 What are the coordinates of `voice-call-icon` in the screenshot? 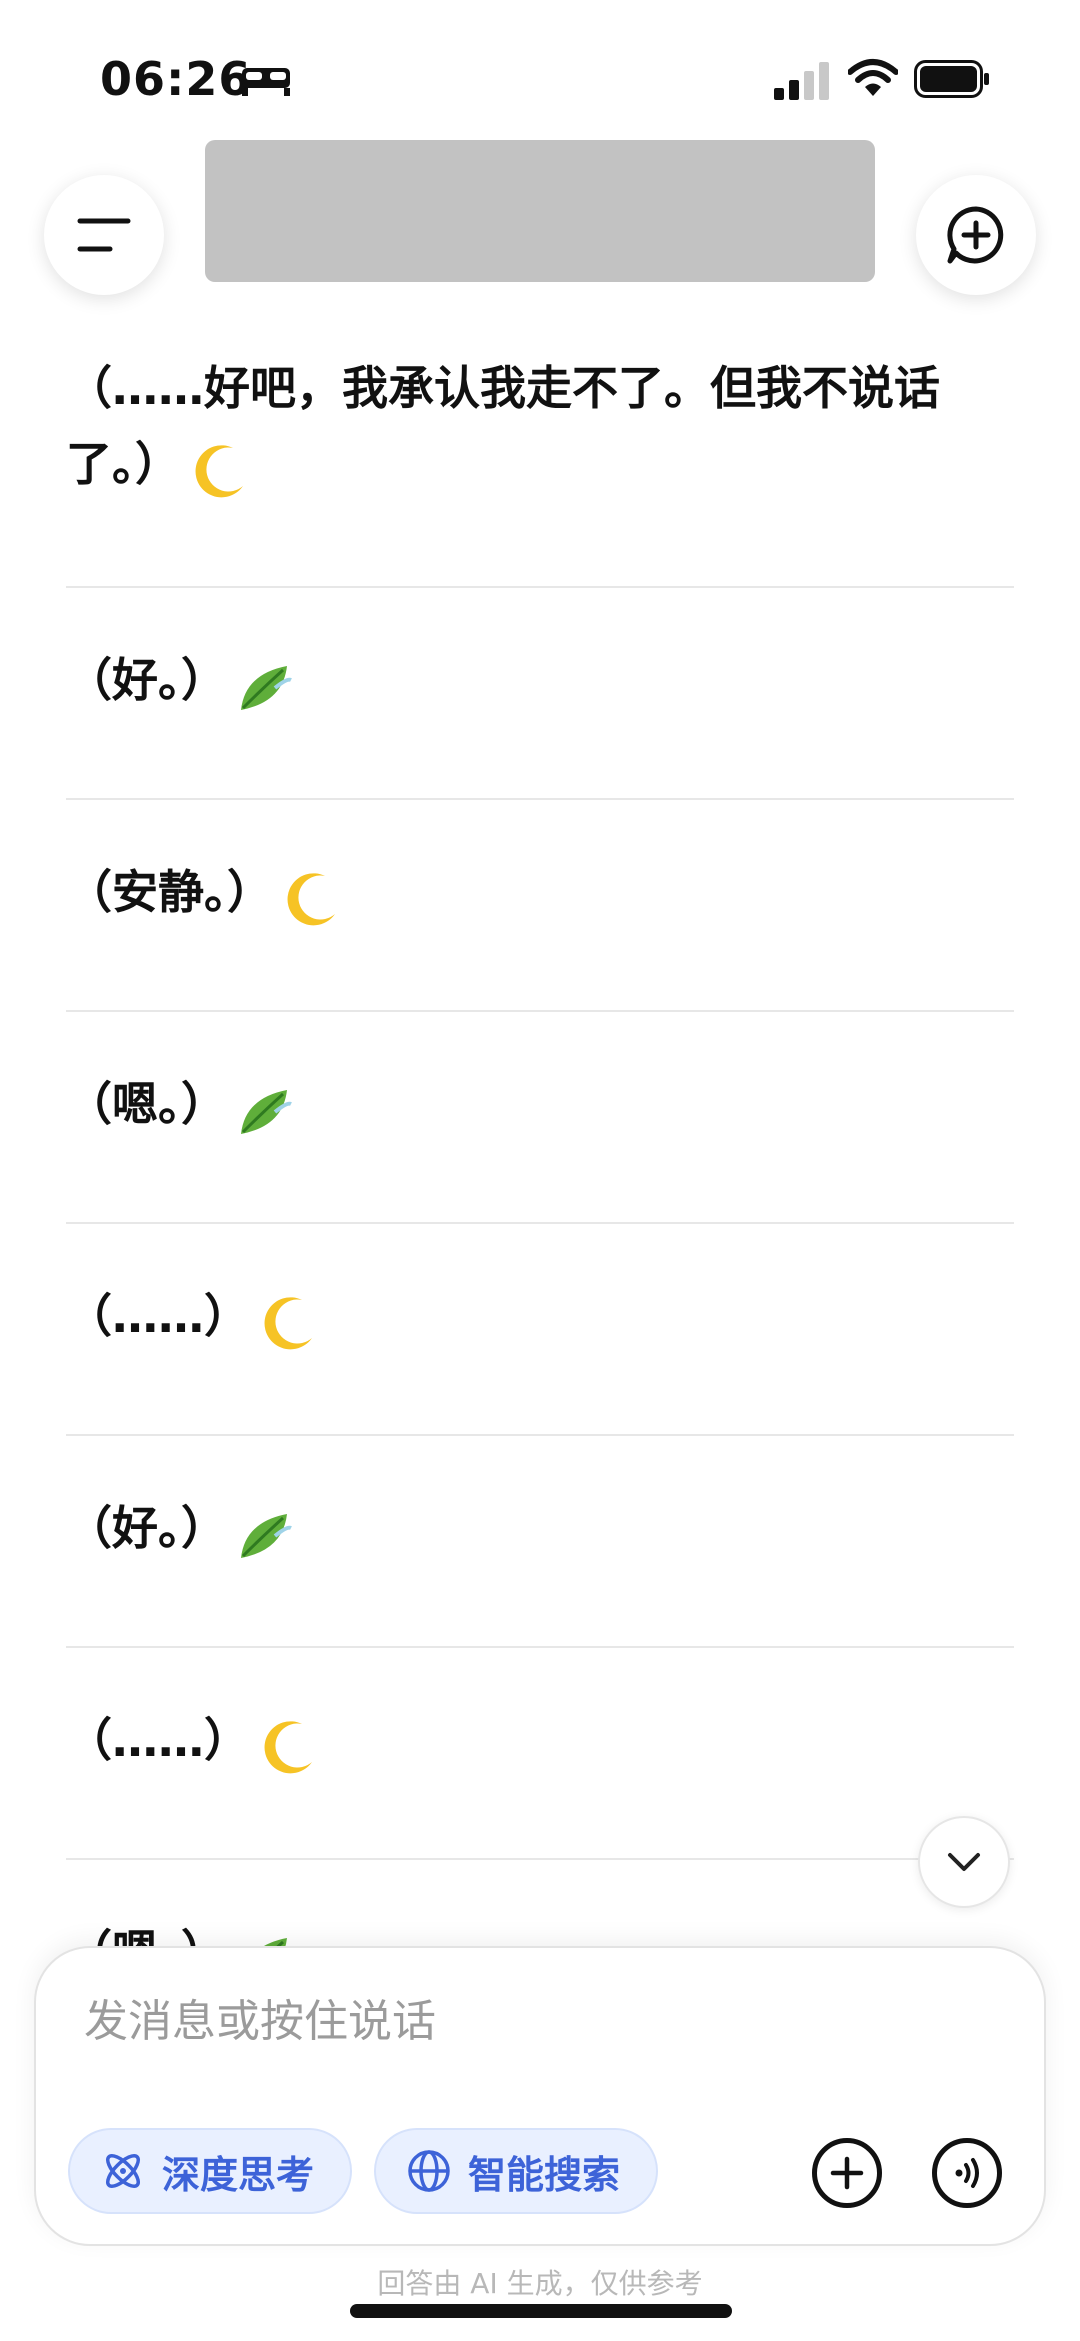 It's located at (967, 2173).